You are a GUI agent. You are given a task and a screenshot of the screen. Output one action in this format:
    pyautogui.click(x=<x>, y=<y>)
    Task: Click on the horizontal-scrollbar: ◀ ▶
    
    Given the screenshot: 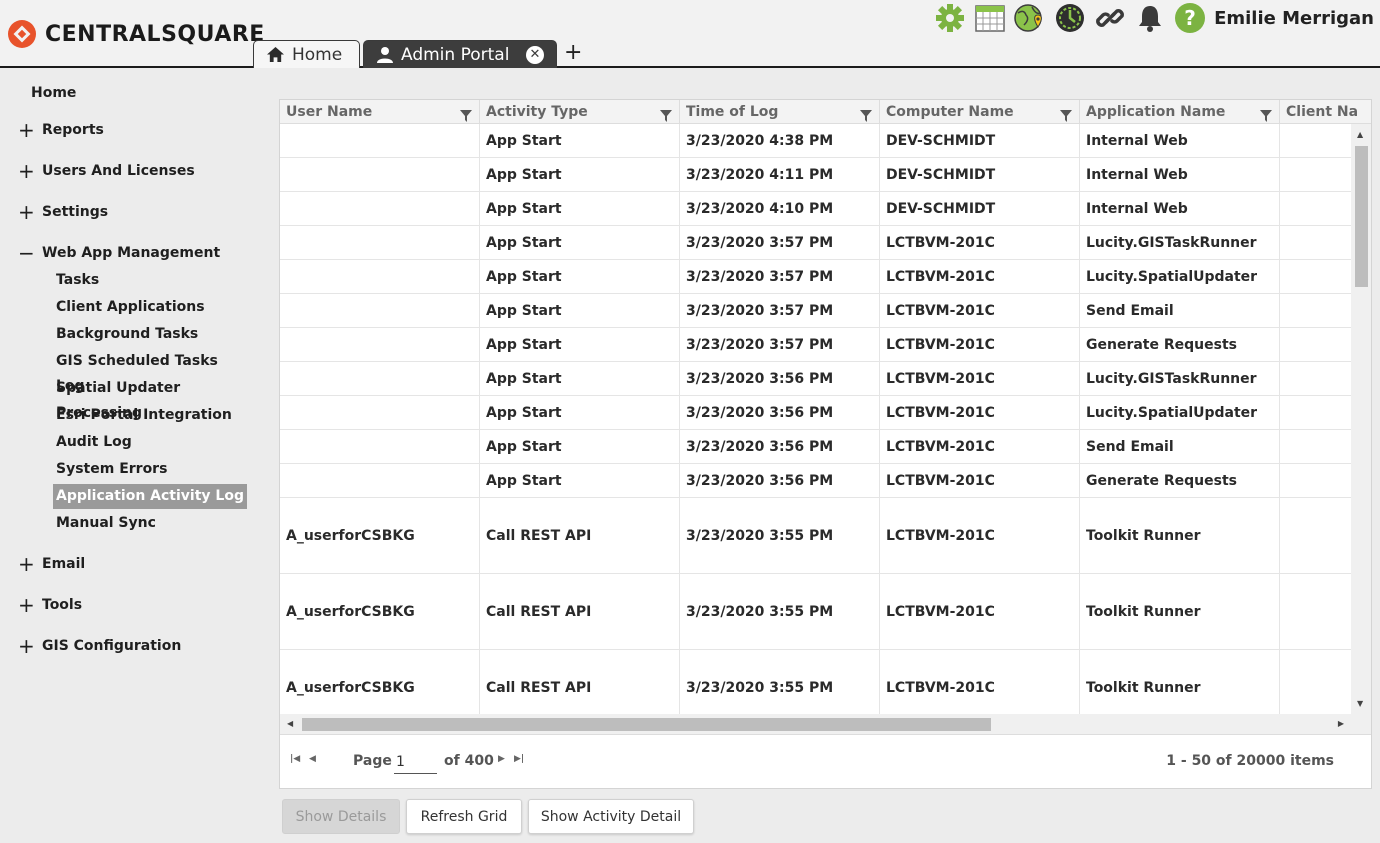 What is the action you would take?
    pyautogui.click(x=815, y=724)
    